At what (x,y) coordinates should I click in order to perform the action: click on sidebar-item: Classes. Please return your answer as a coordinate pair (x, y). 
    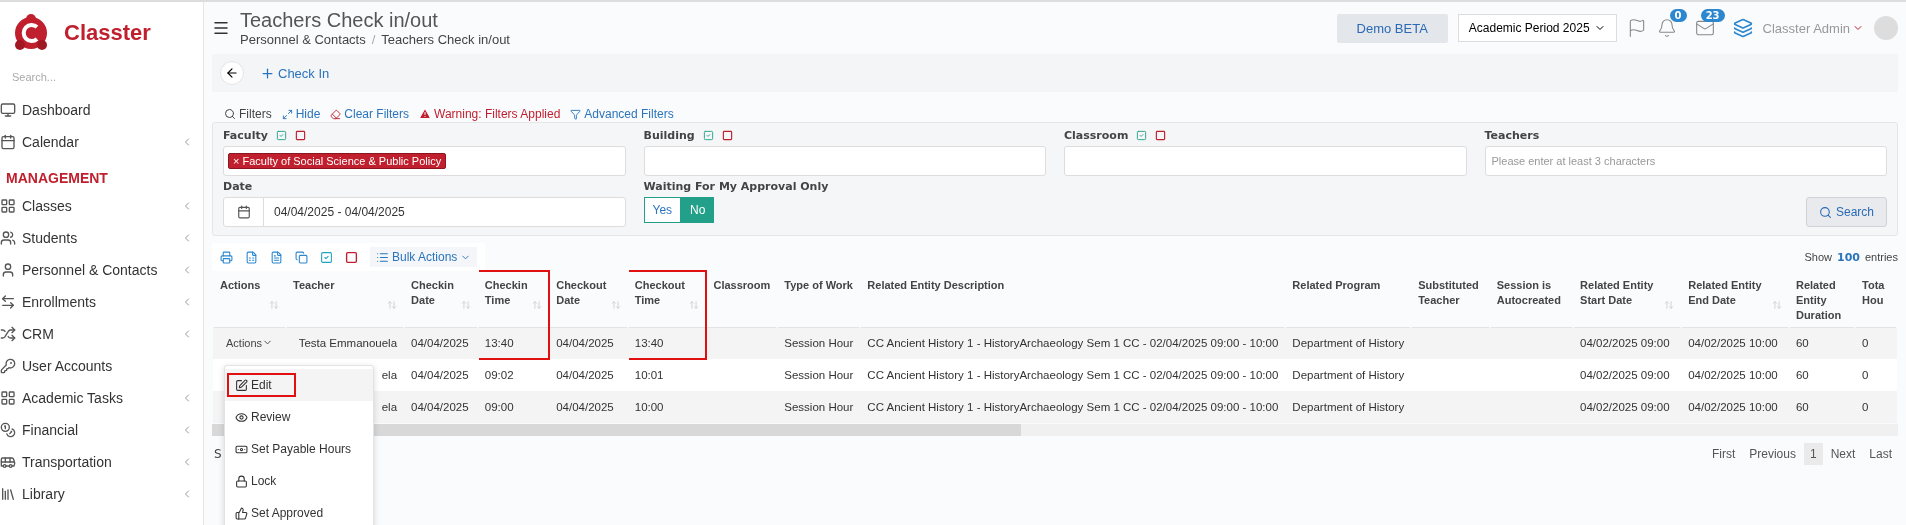
    Looking at the image, I should click on (98, 206).